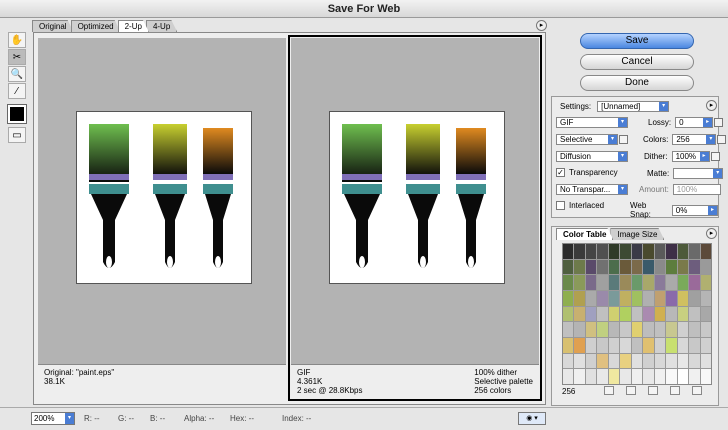 The width and height of the screenshot is (728, 430). I want to click on interlaced-checkbox, so click(560, 205).